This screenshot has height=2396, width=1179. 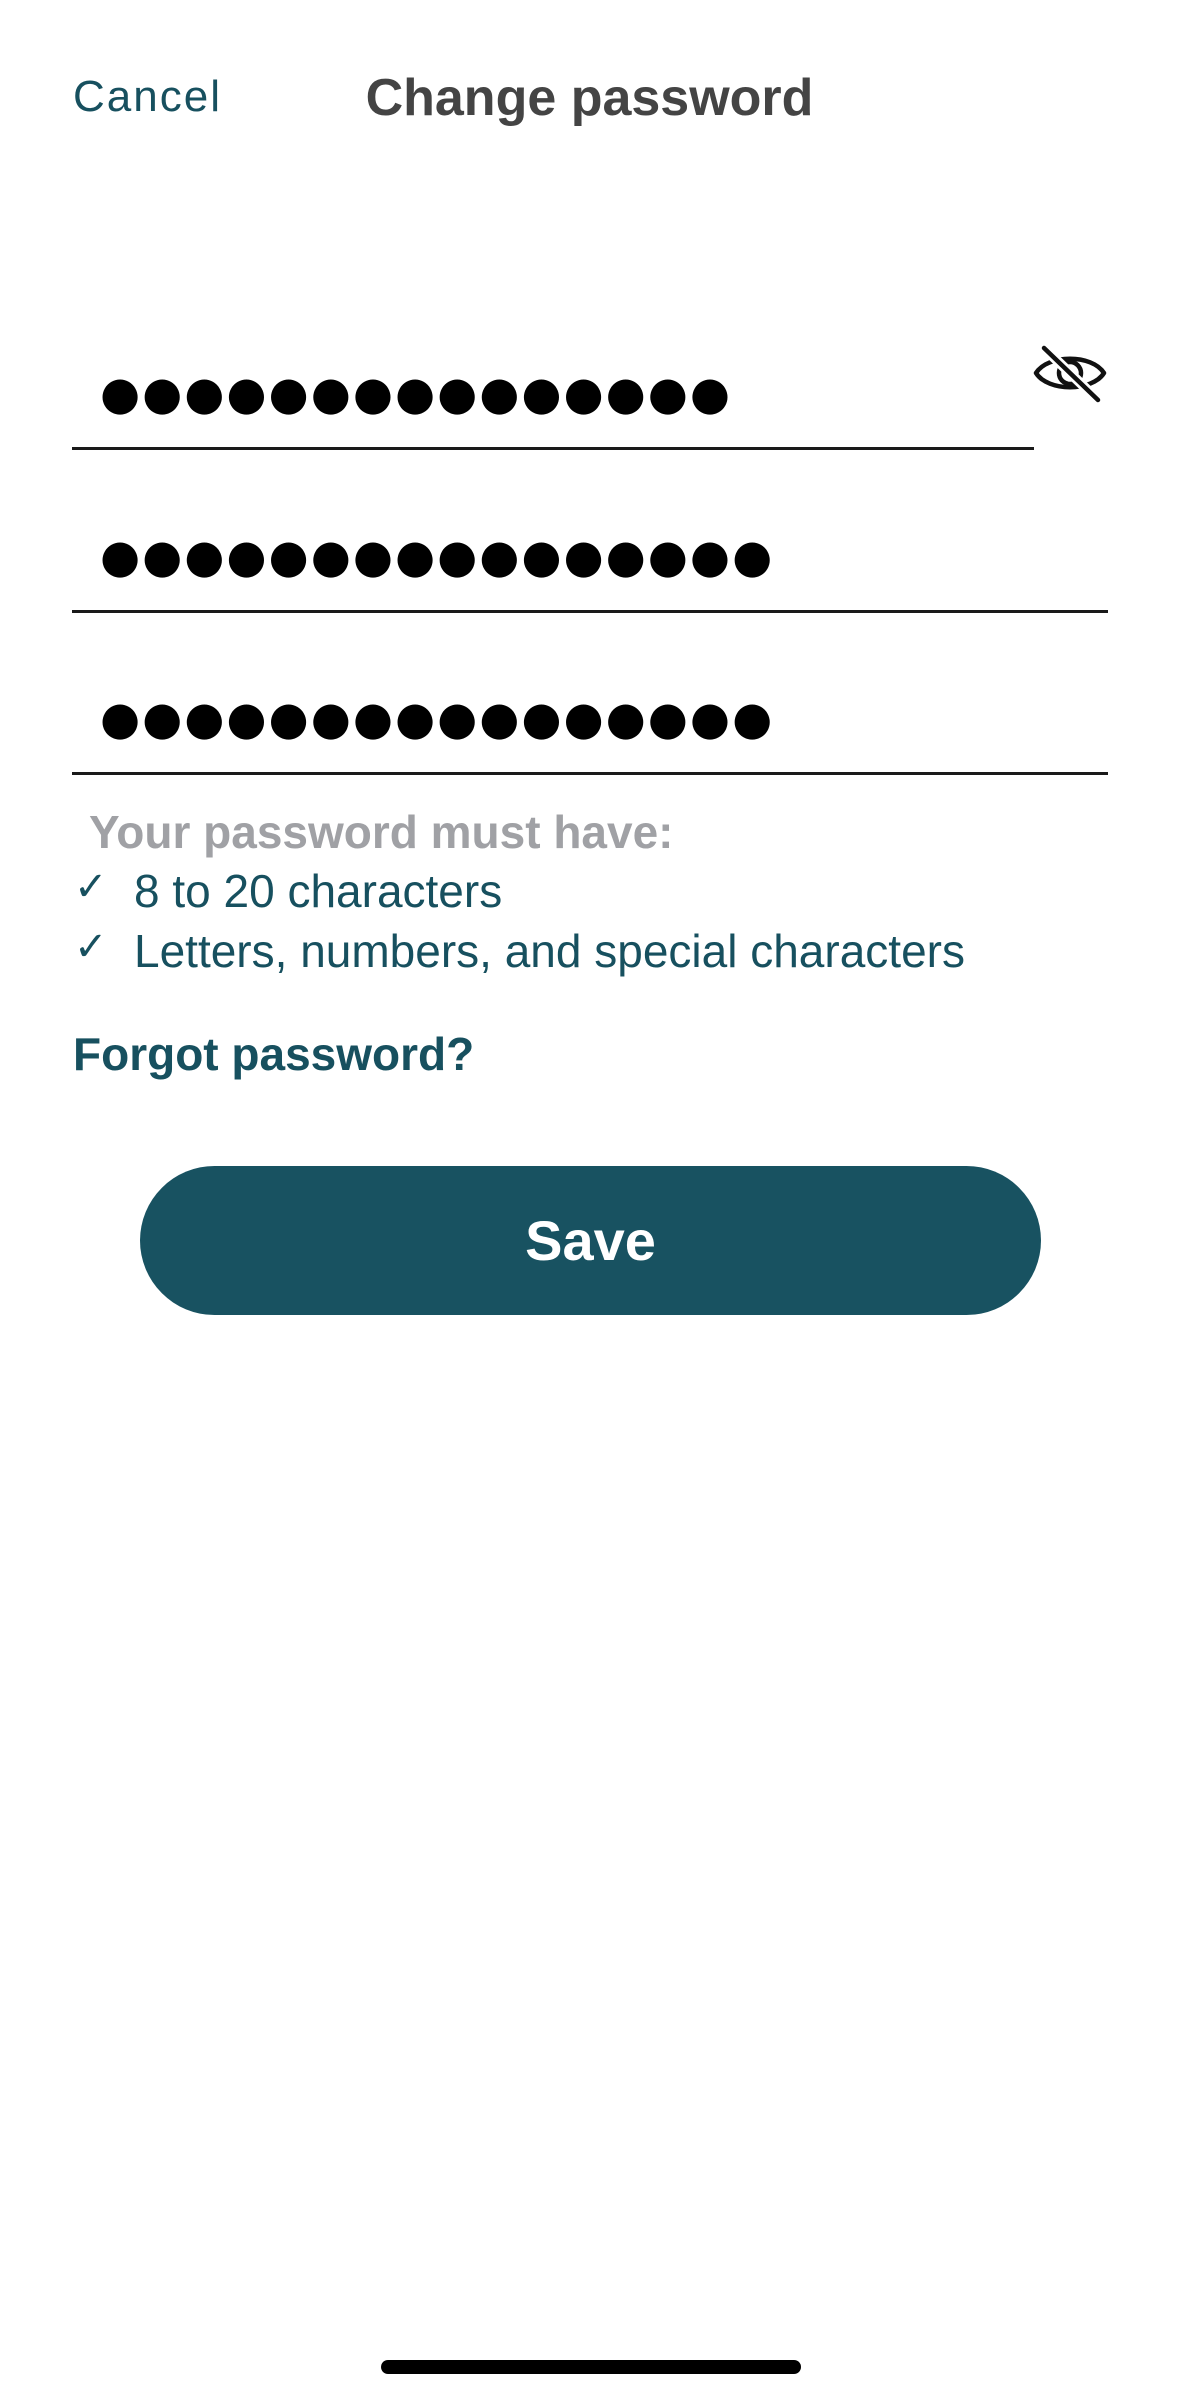 I want to click on current-password-field: ●●●●●●●●●●●●●●●, so click(x=553, y=390).